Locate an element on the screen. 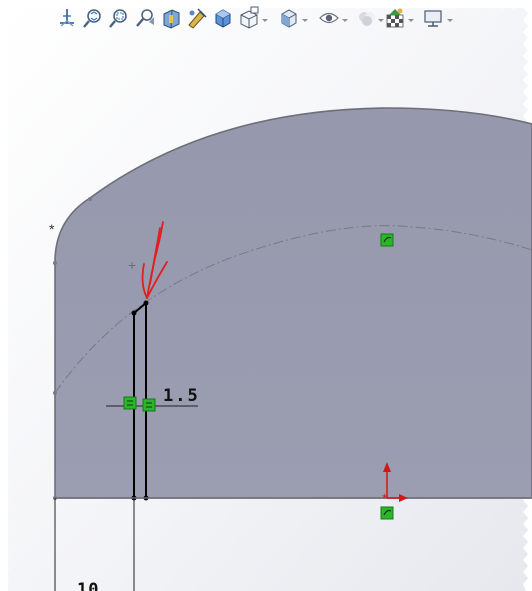 Image resolution: width=532 pixels, height=591 pixels. apply-scene-dropdown is located at coordinates (411, 17).